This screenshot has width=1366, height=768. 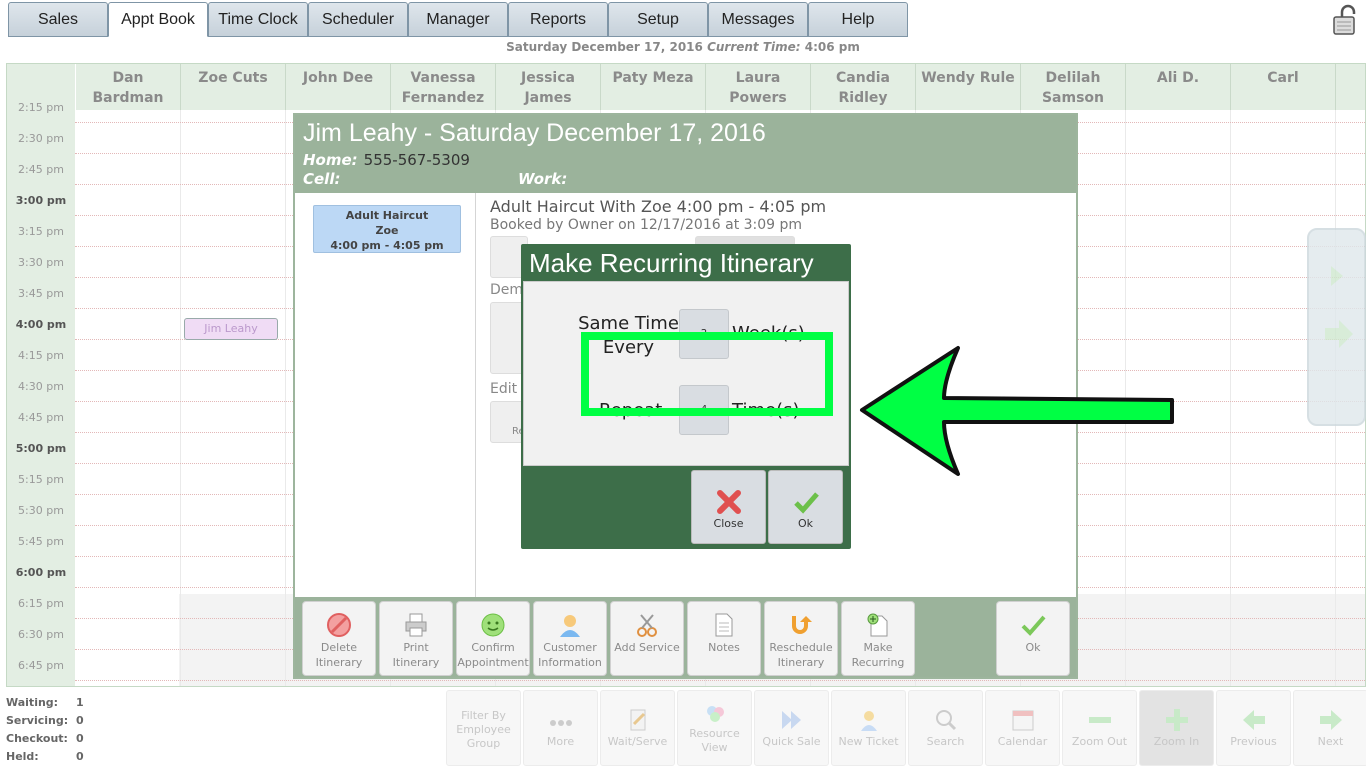 I want to click on button-label: Recurring, so click(x=878, y=662).